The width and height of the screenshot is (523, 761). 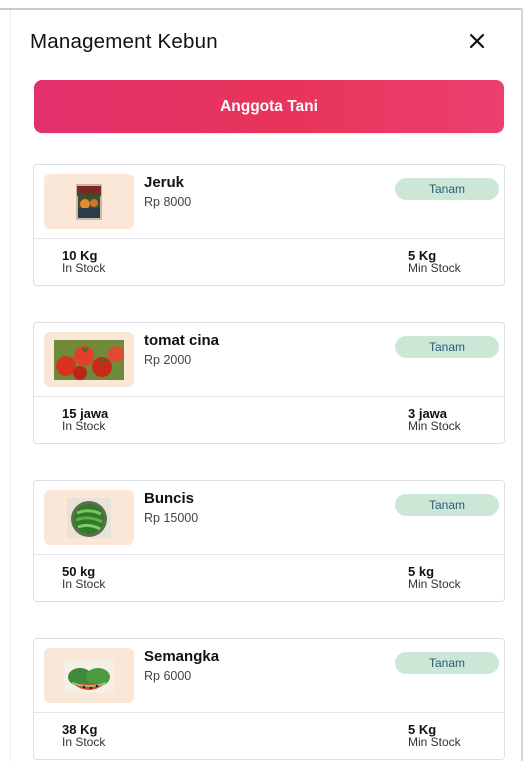 I want to click on product-name: Buncis, so click(x=169, y=498).